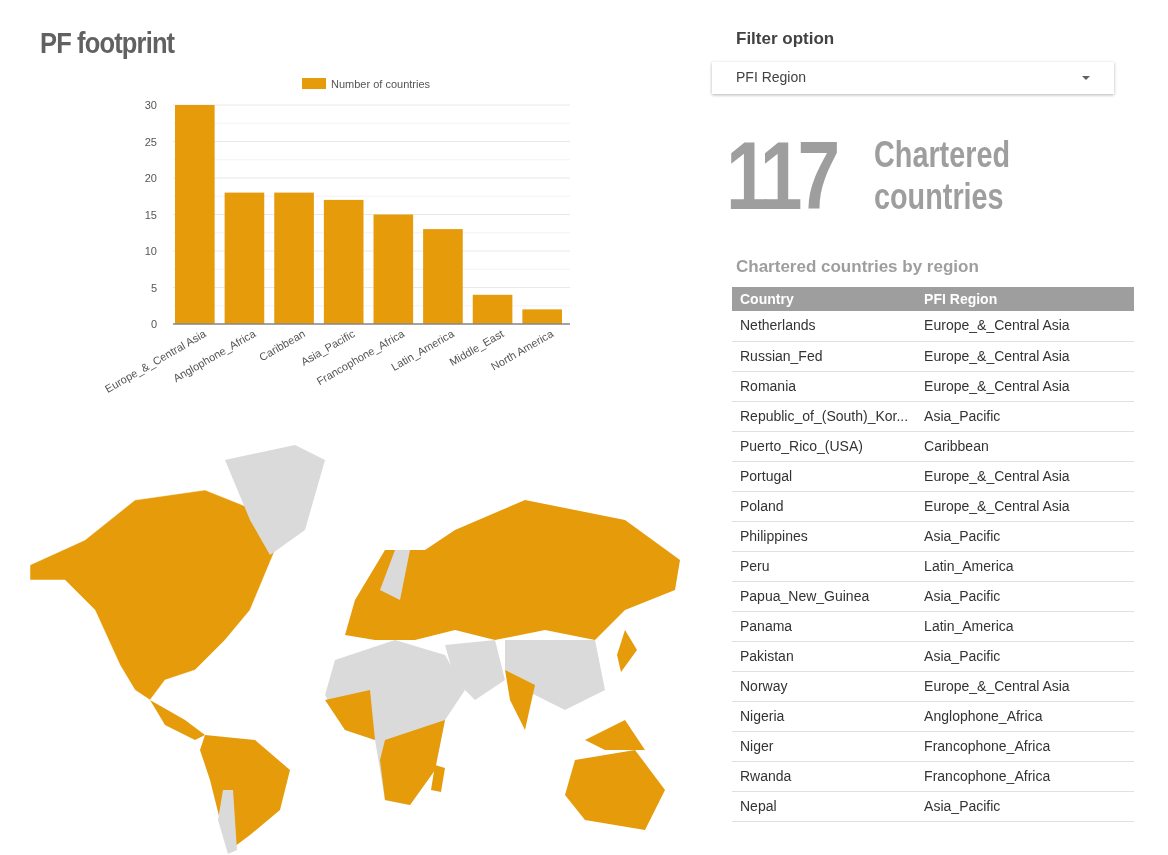 The image size is (1168, 855). Describe the element at coordinates (824, 686) in the screenshot. I see `table-cell: Norway` at that location.